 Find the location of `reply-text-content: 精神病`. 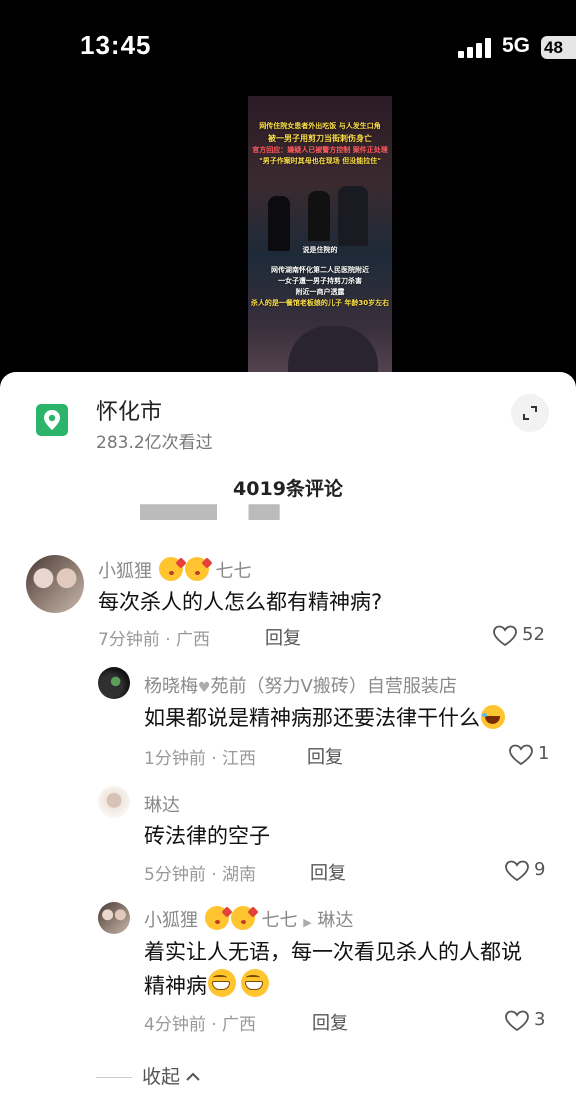

reply-text-content: 精神病 is located at coordinates (175, 986).